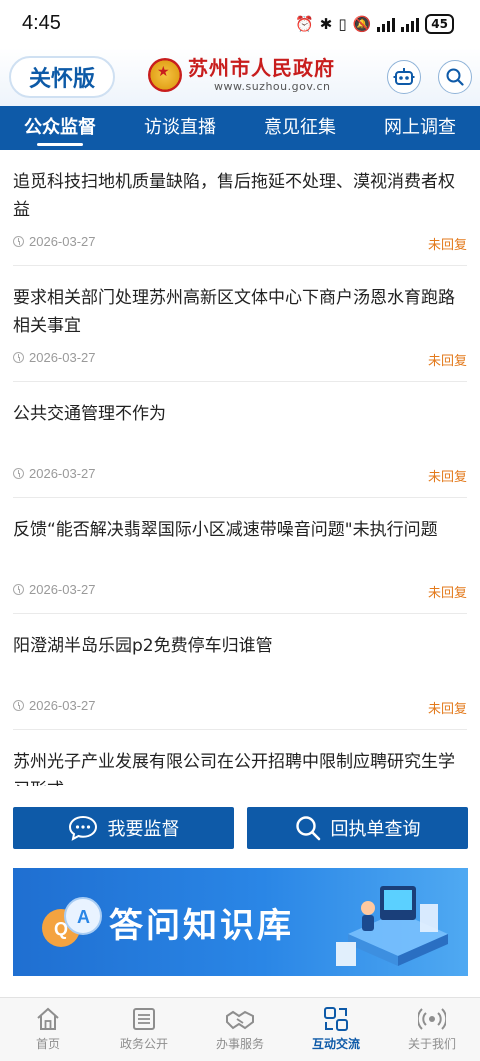 The height and width of the screenshot is (1061, 480). I want to click on item-title: 反馈“能否解决翡翠国际小区减速带噪音问题"未执行问题, so click(225, 530).